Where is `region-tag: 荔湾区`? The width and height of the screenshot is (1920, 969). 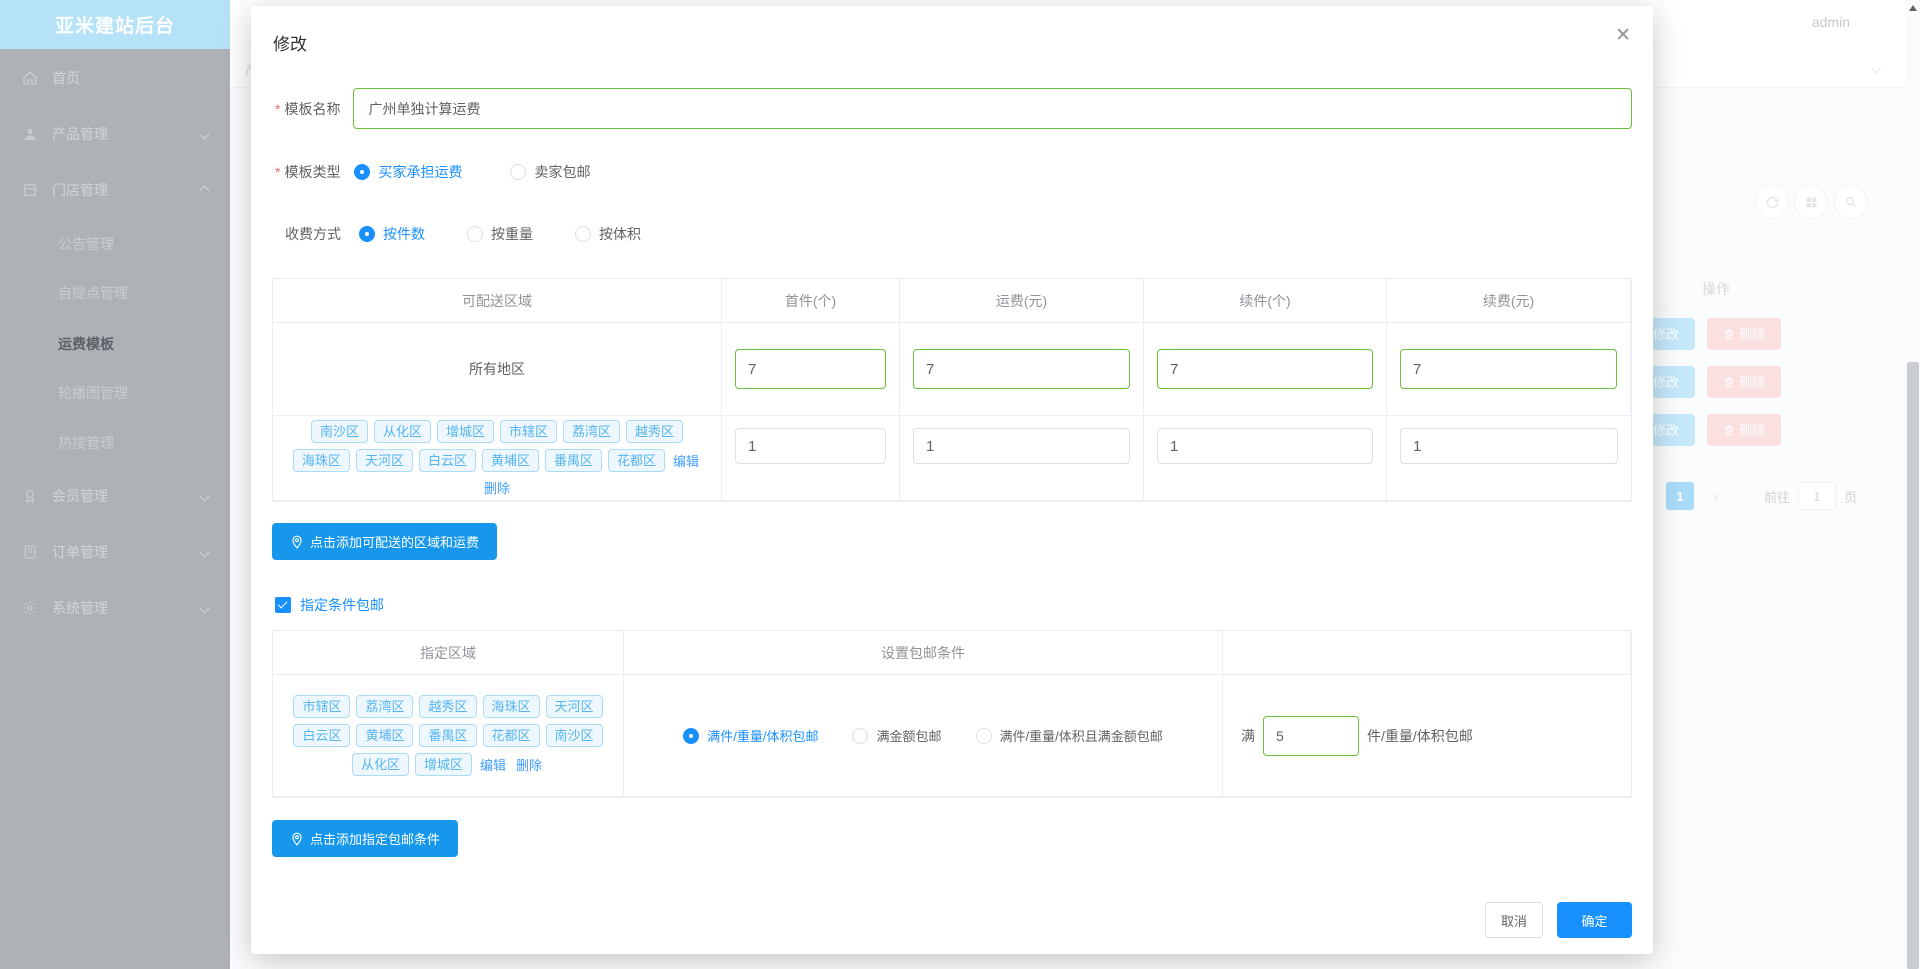 region-tag: 荔湾区 is located at coordinates (592, 431).